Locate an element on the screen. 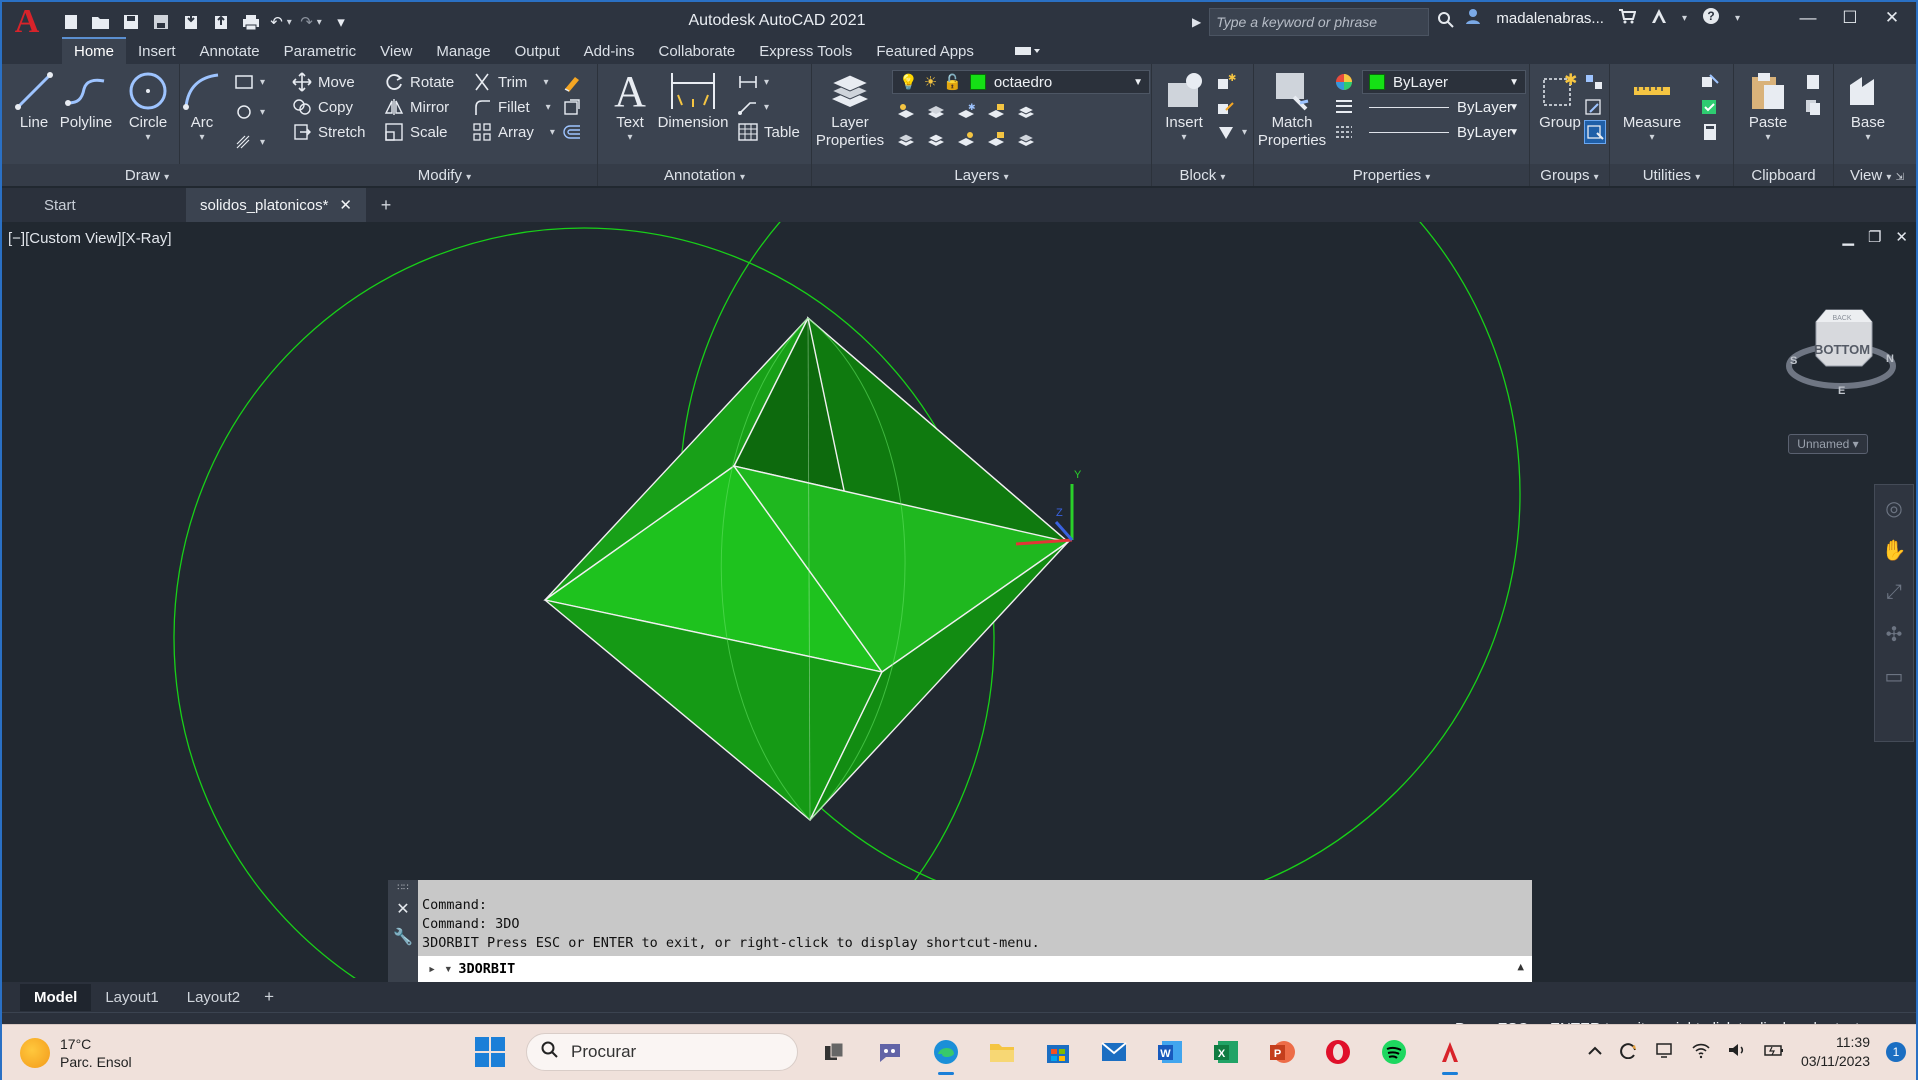 This screenshot has height=1080, width=1918. tab-add-ins: Add-ins is located at coordinates (609, 51).